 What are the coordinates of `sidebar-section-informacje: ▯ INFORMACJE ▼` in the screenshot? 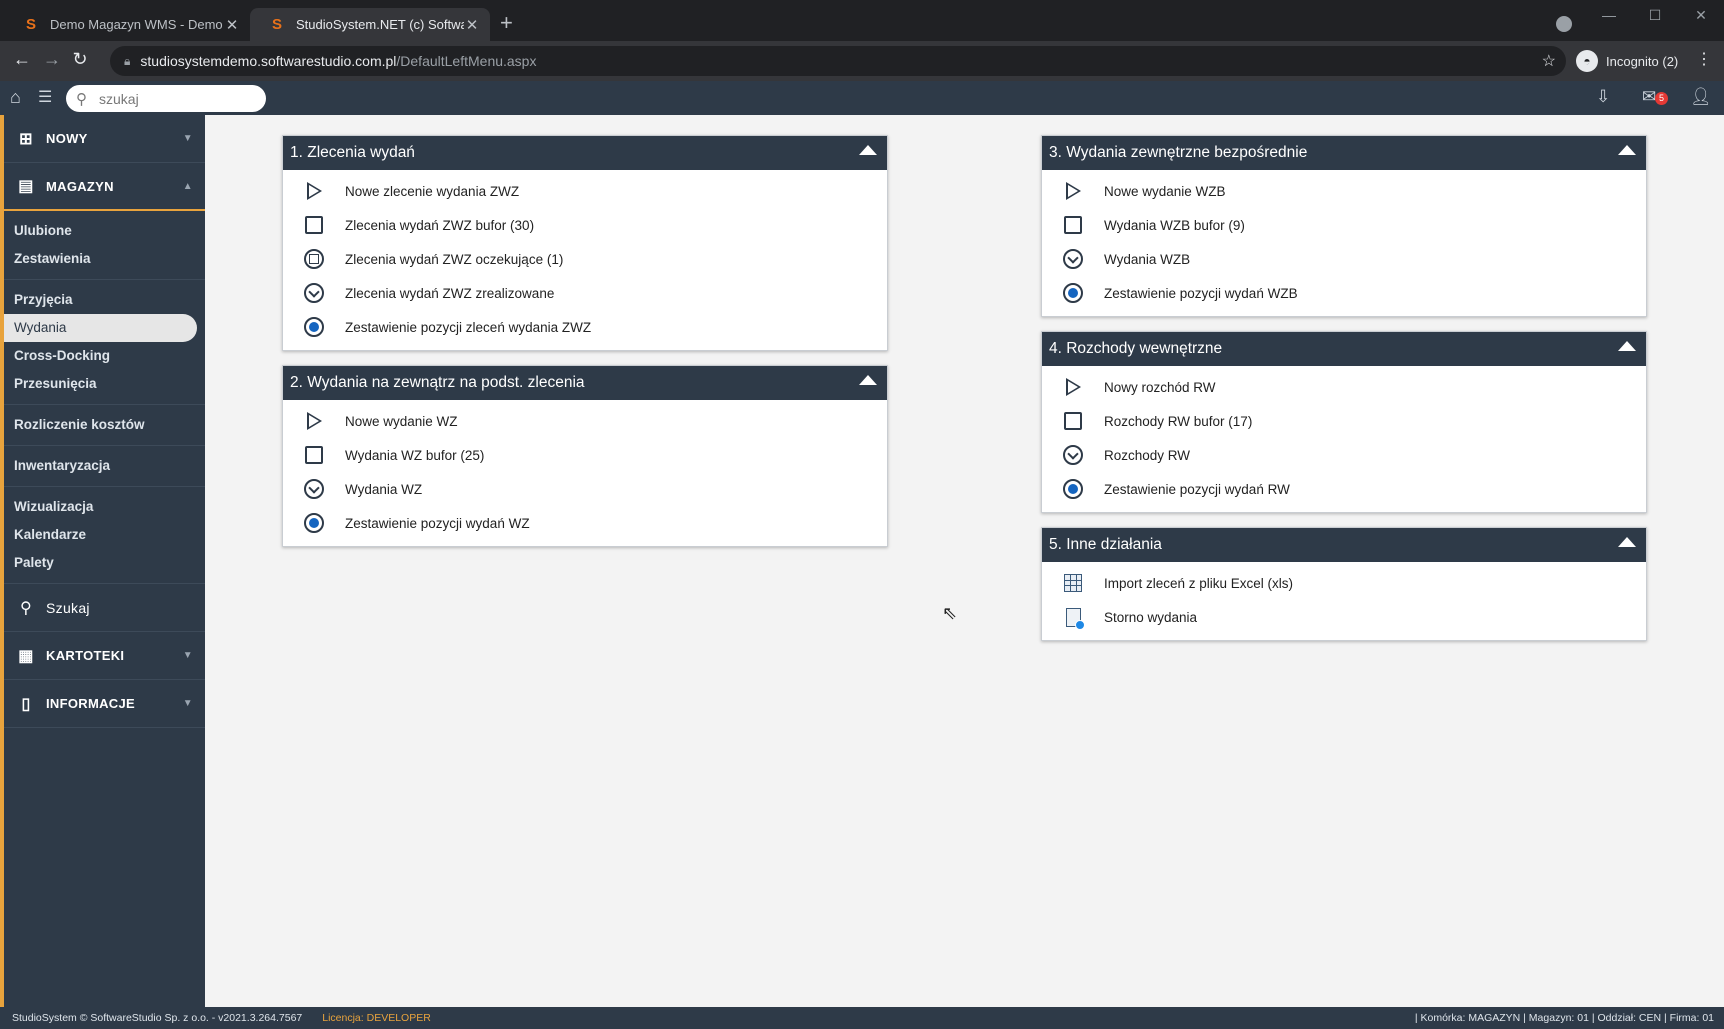 It's located at (104, 704).